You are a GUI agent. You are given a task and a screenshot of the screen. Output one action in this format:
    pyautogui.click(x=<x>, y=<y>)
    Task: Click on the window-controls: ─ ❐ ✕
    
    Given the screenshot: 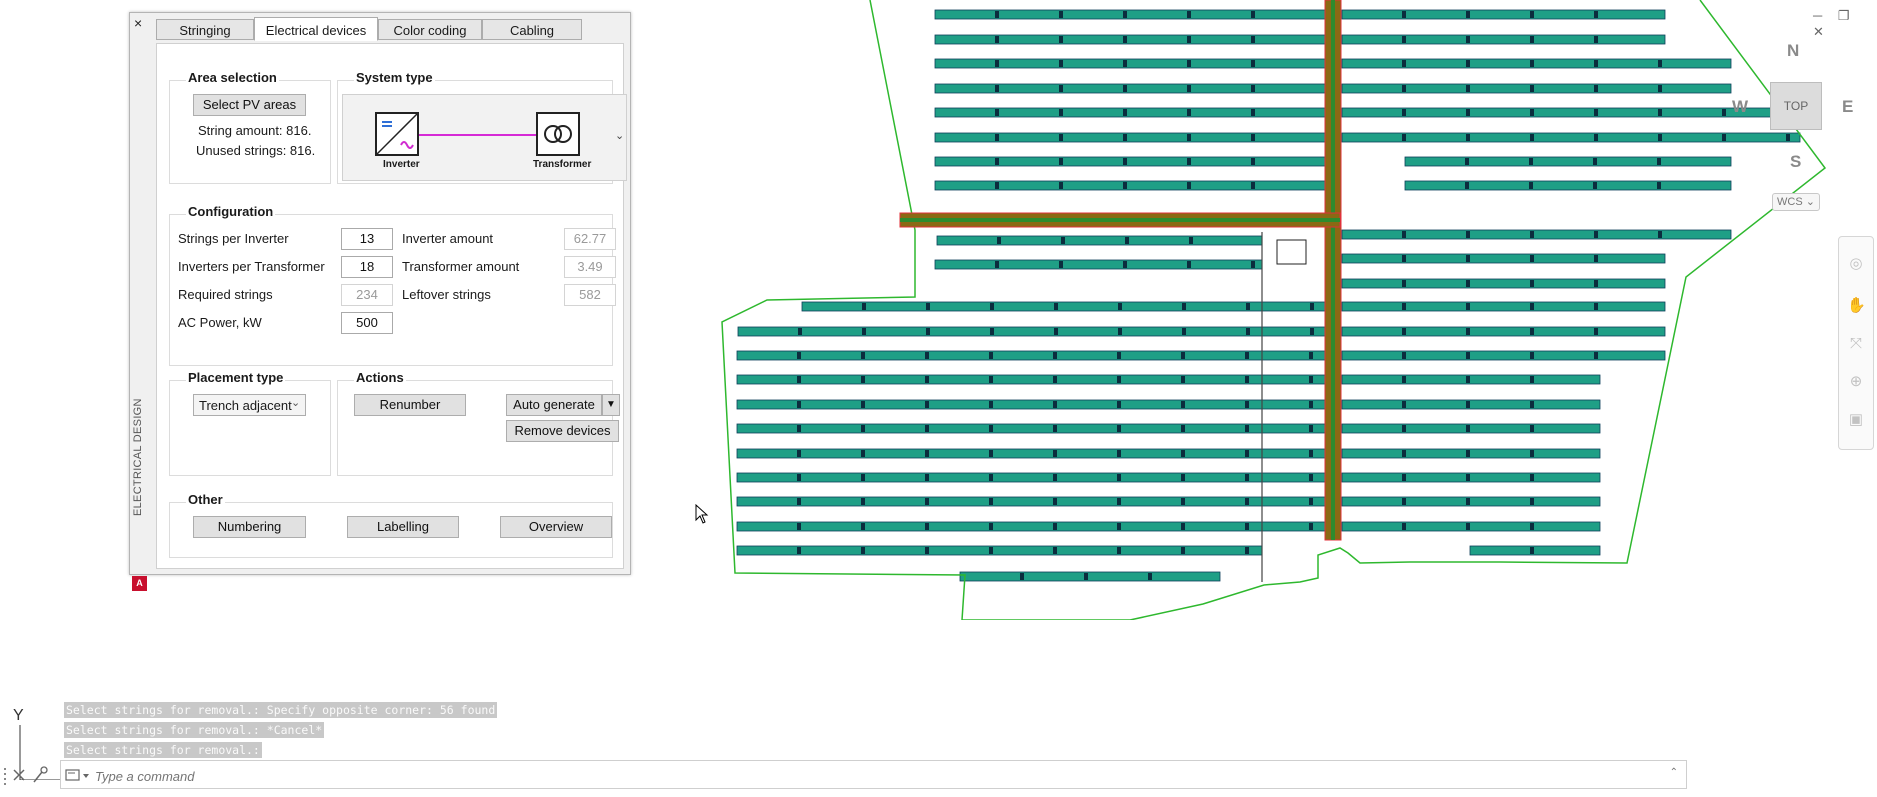 What is the action you would take?
    pyautogui.click(x=1845, y=24)
    